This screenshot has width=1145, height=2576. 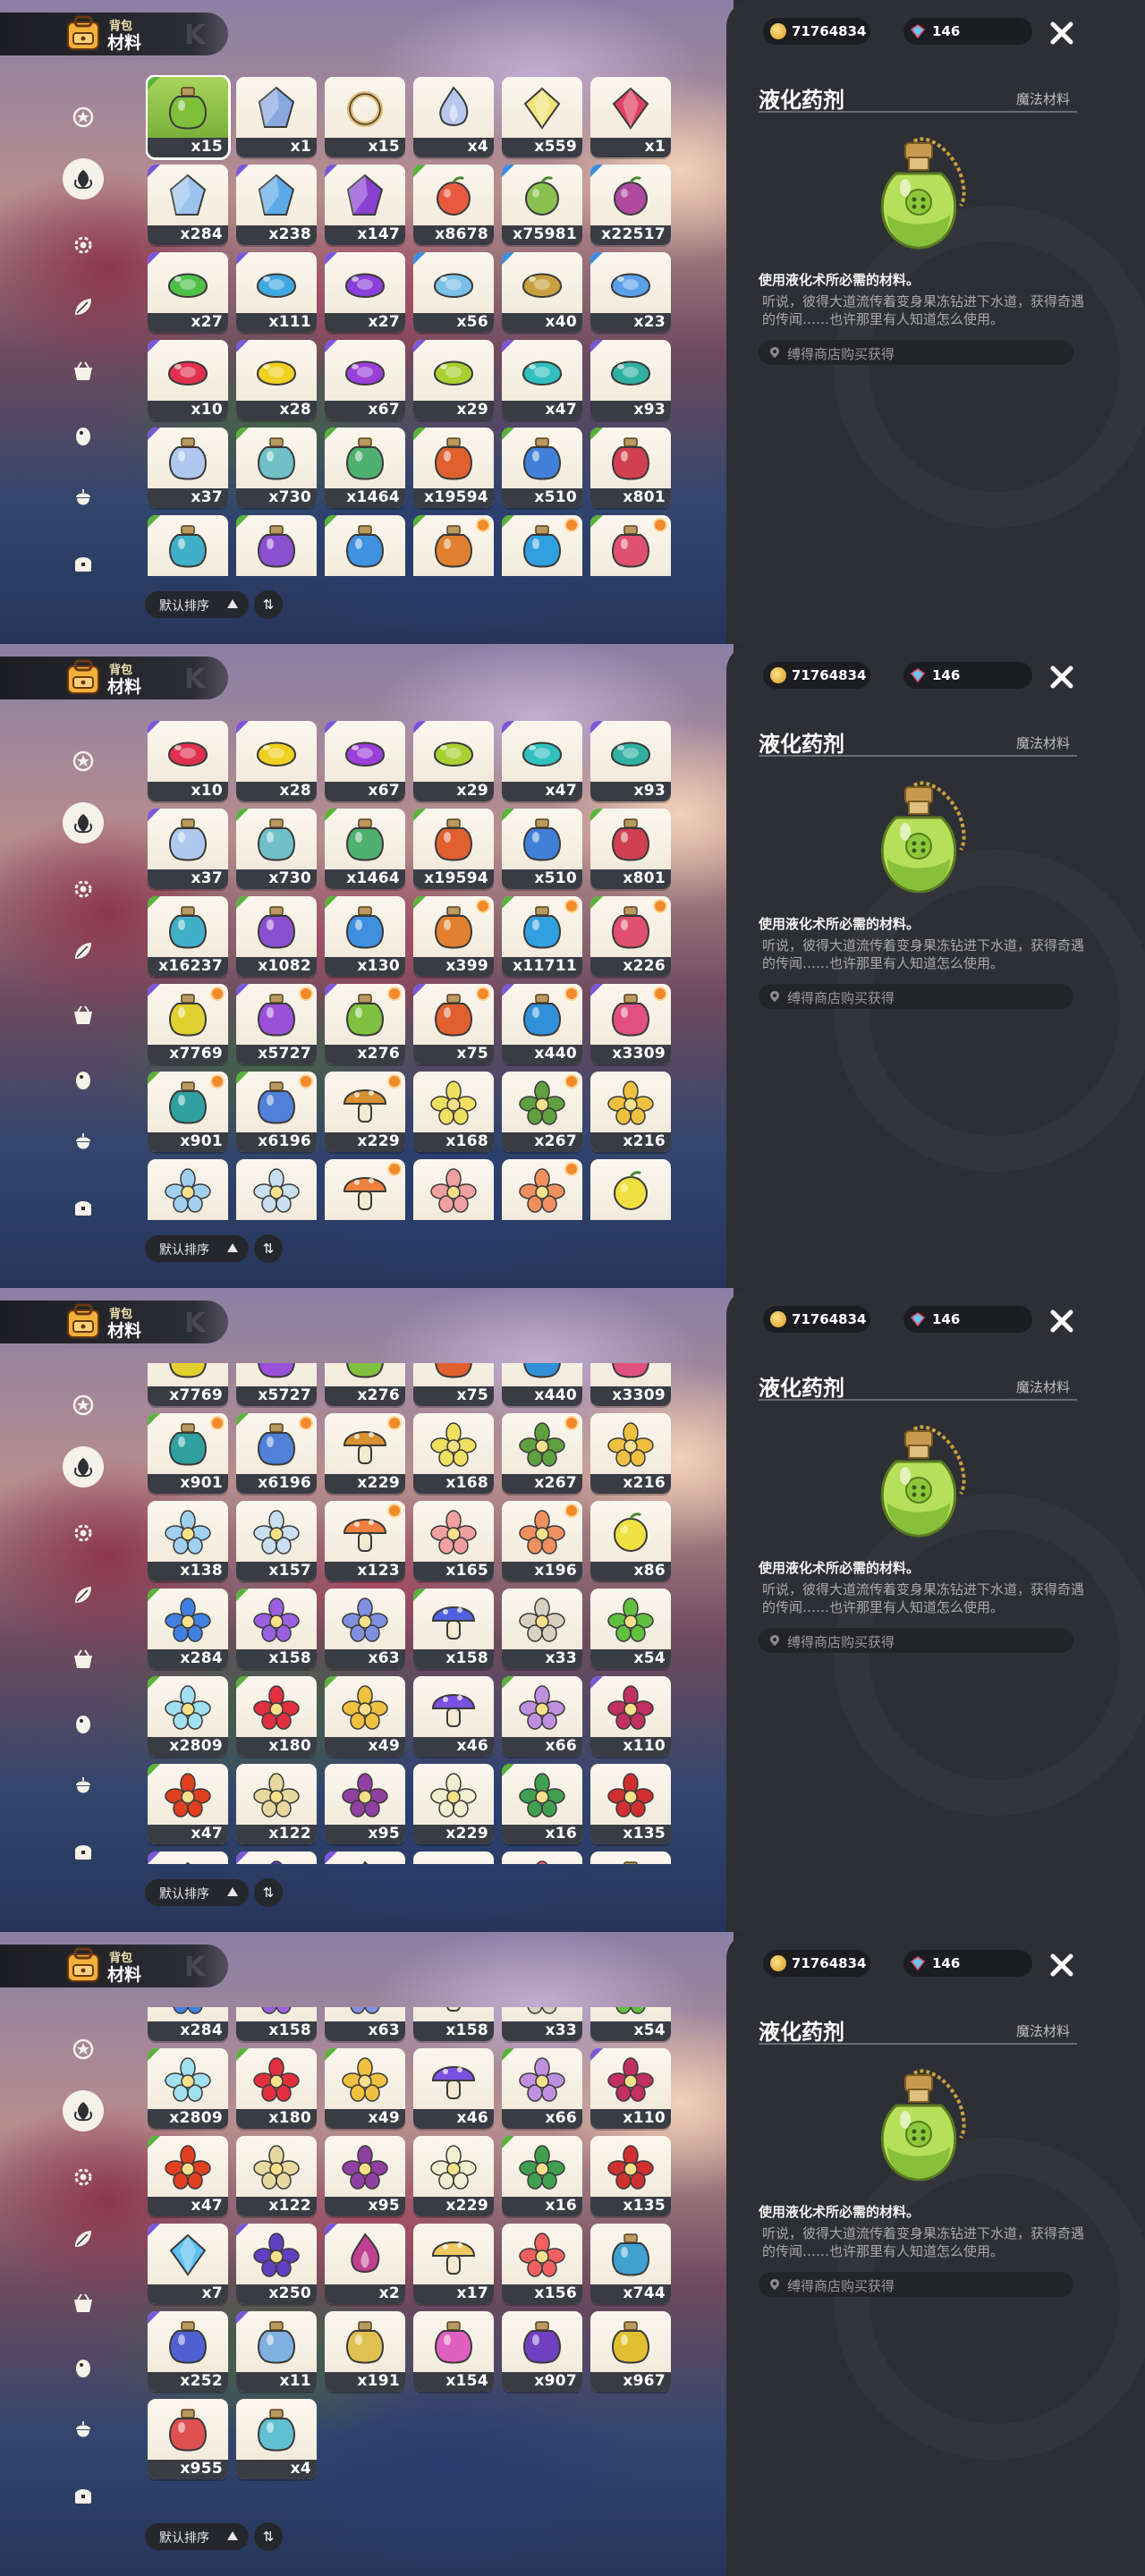 I want to click on inventory-item: x901, so click(x=188, y=1453).